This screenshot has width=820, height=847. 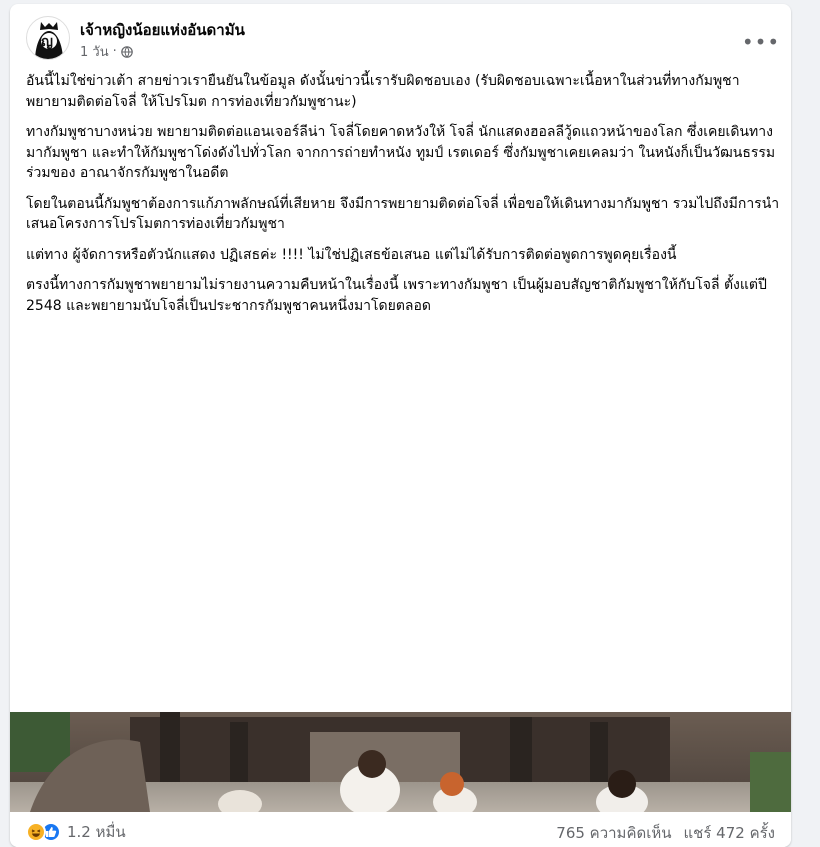 What do you see at coordinates (613, 833) in the screenshot?
I see `comment-count: 765 ความคิดเห็น` at bounding box center [613, 833].